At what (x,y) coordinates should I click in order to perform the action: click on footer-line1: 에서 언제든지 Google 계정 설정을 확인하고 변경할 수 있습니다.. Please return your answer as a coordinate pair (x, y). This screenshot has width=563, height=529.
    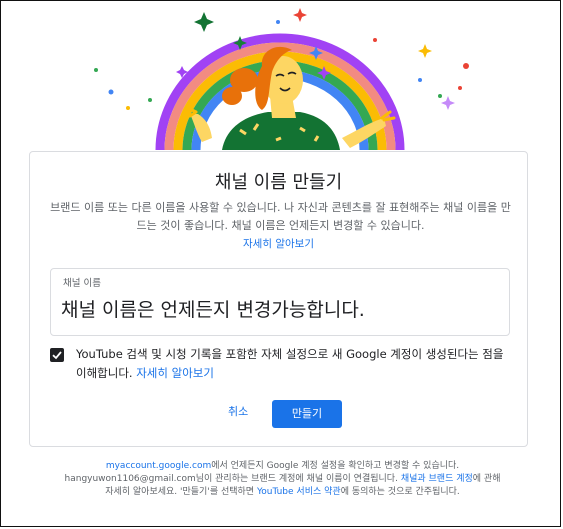
    Looking at the image, I should click on (335, 466).